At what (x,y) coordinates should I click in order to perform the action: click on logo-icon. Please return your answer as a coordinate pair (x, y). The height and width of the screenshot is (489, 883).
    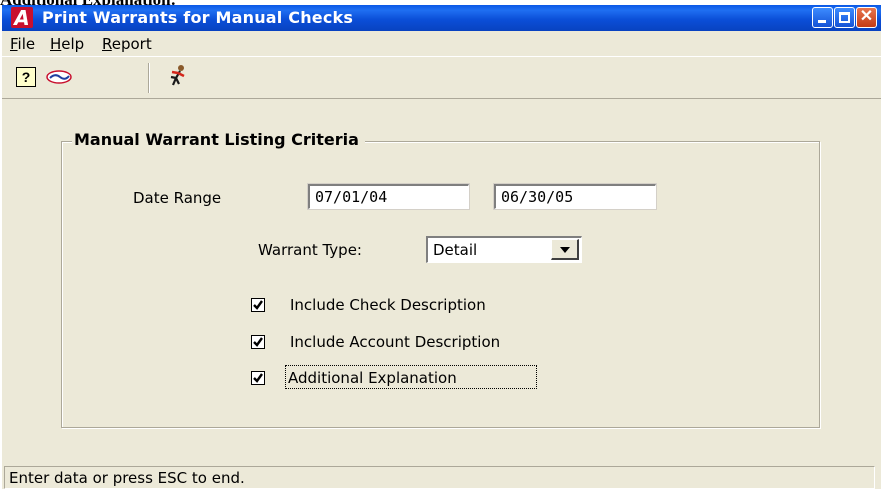
    Looking at the image, I should click on (59, 77).